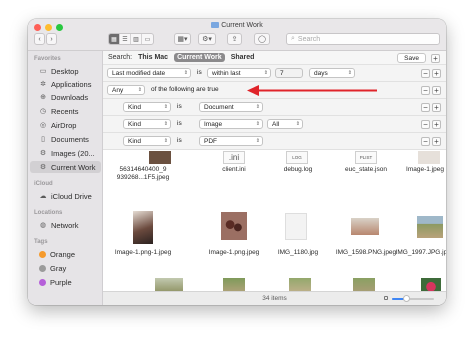 Image resolution: width=474 pixels, height=343 pixels. I want to click on save-label: Save, so click(411, 58).